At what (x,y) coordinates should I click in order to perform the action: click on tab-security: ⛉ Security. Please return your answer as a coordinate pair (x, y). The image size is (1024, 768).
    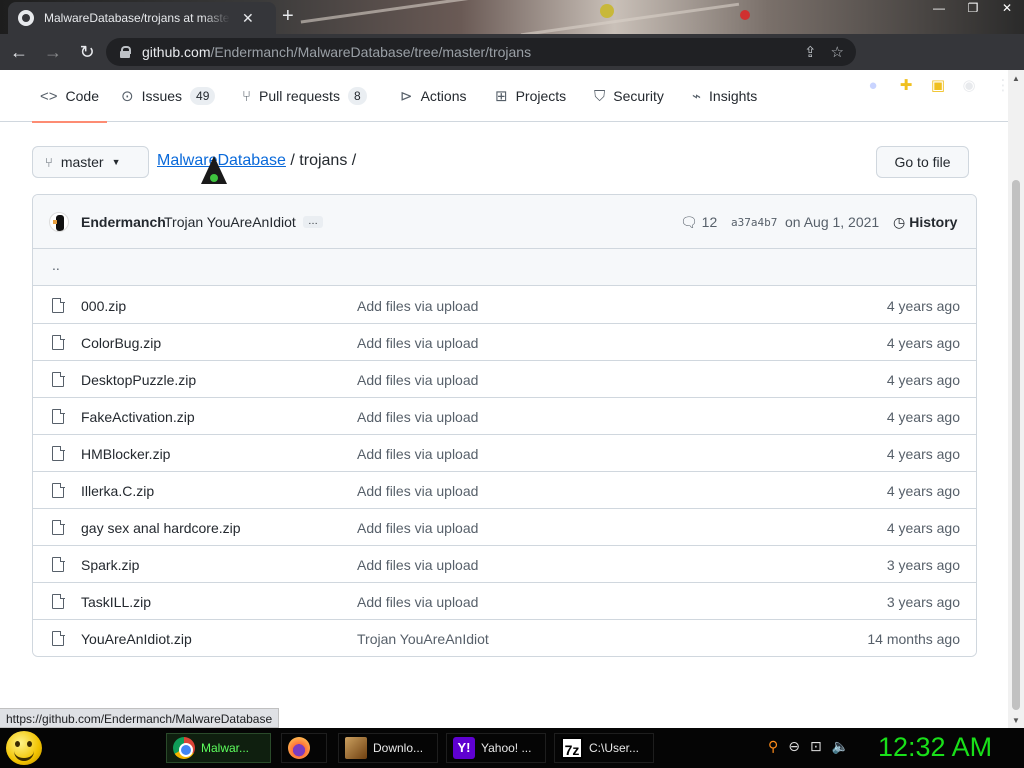
    Looking at the image, I should click on (629, 96).